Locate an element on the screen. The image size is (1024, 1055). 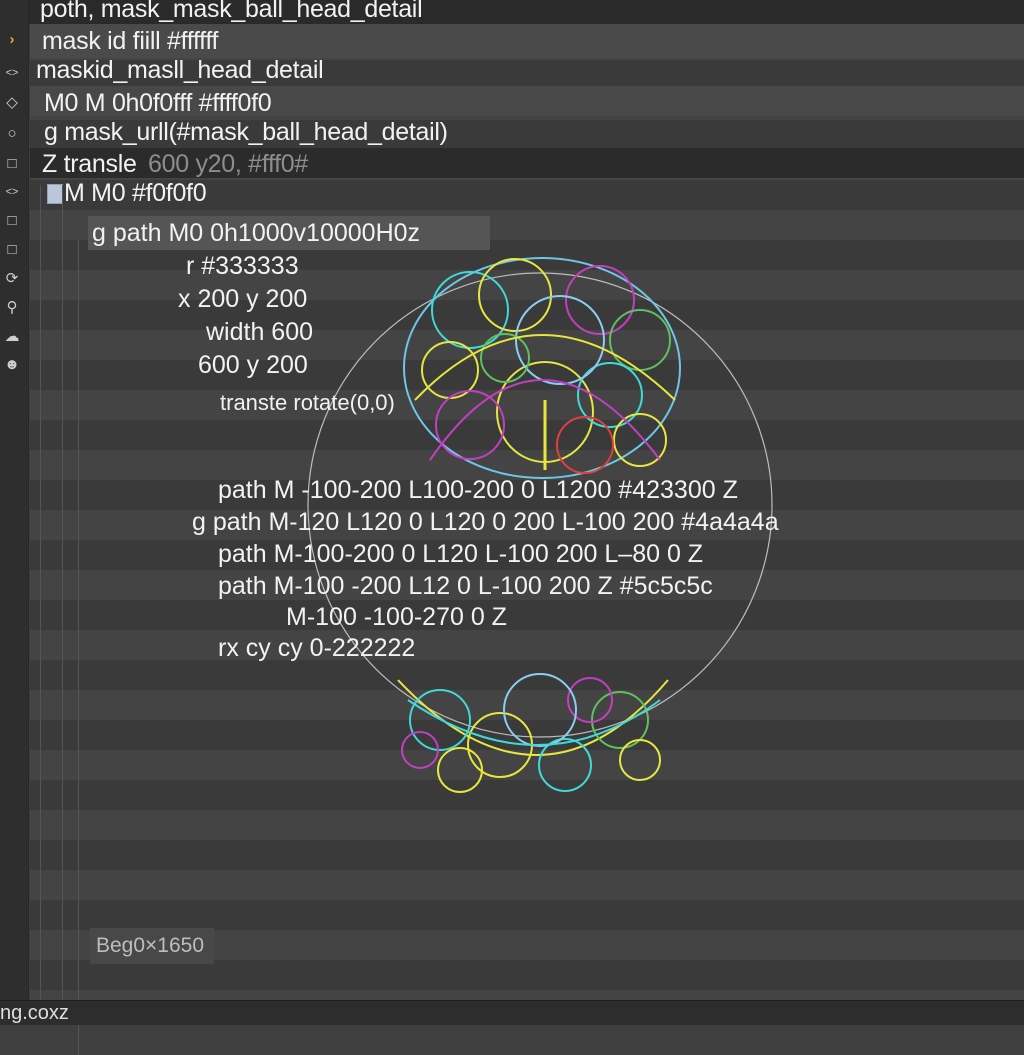
code-line: 600 y 200 is located at coordinates (253, 365).